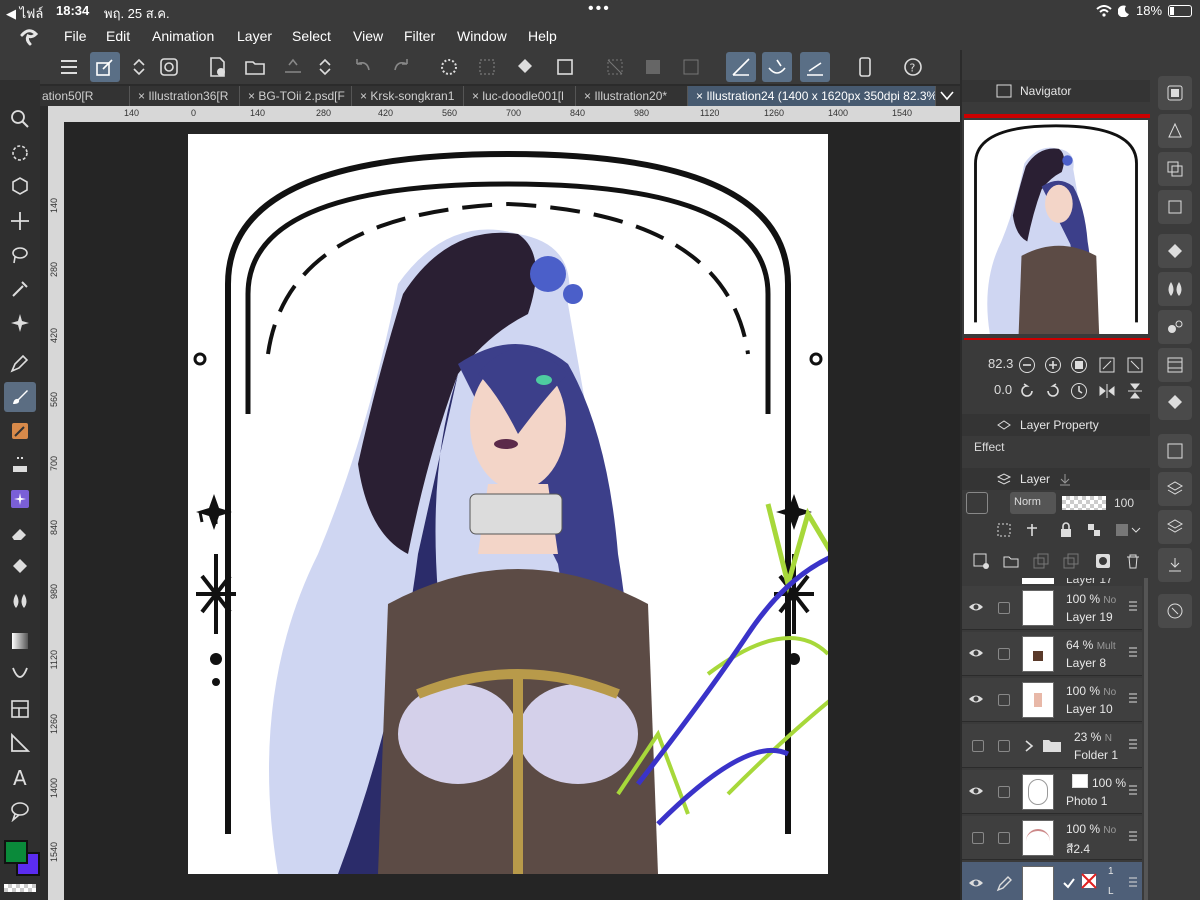 This screenshot has height=900, width=1200. What do you see at coordinates (1175, 169) in the screenshot?
I see `property-panel-icon` at bounding box center [1175, 169].